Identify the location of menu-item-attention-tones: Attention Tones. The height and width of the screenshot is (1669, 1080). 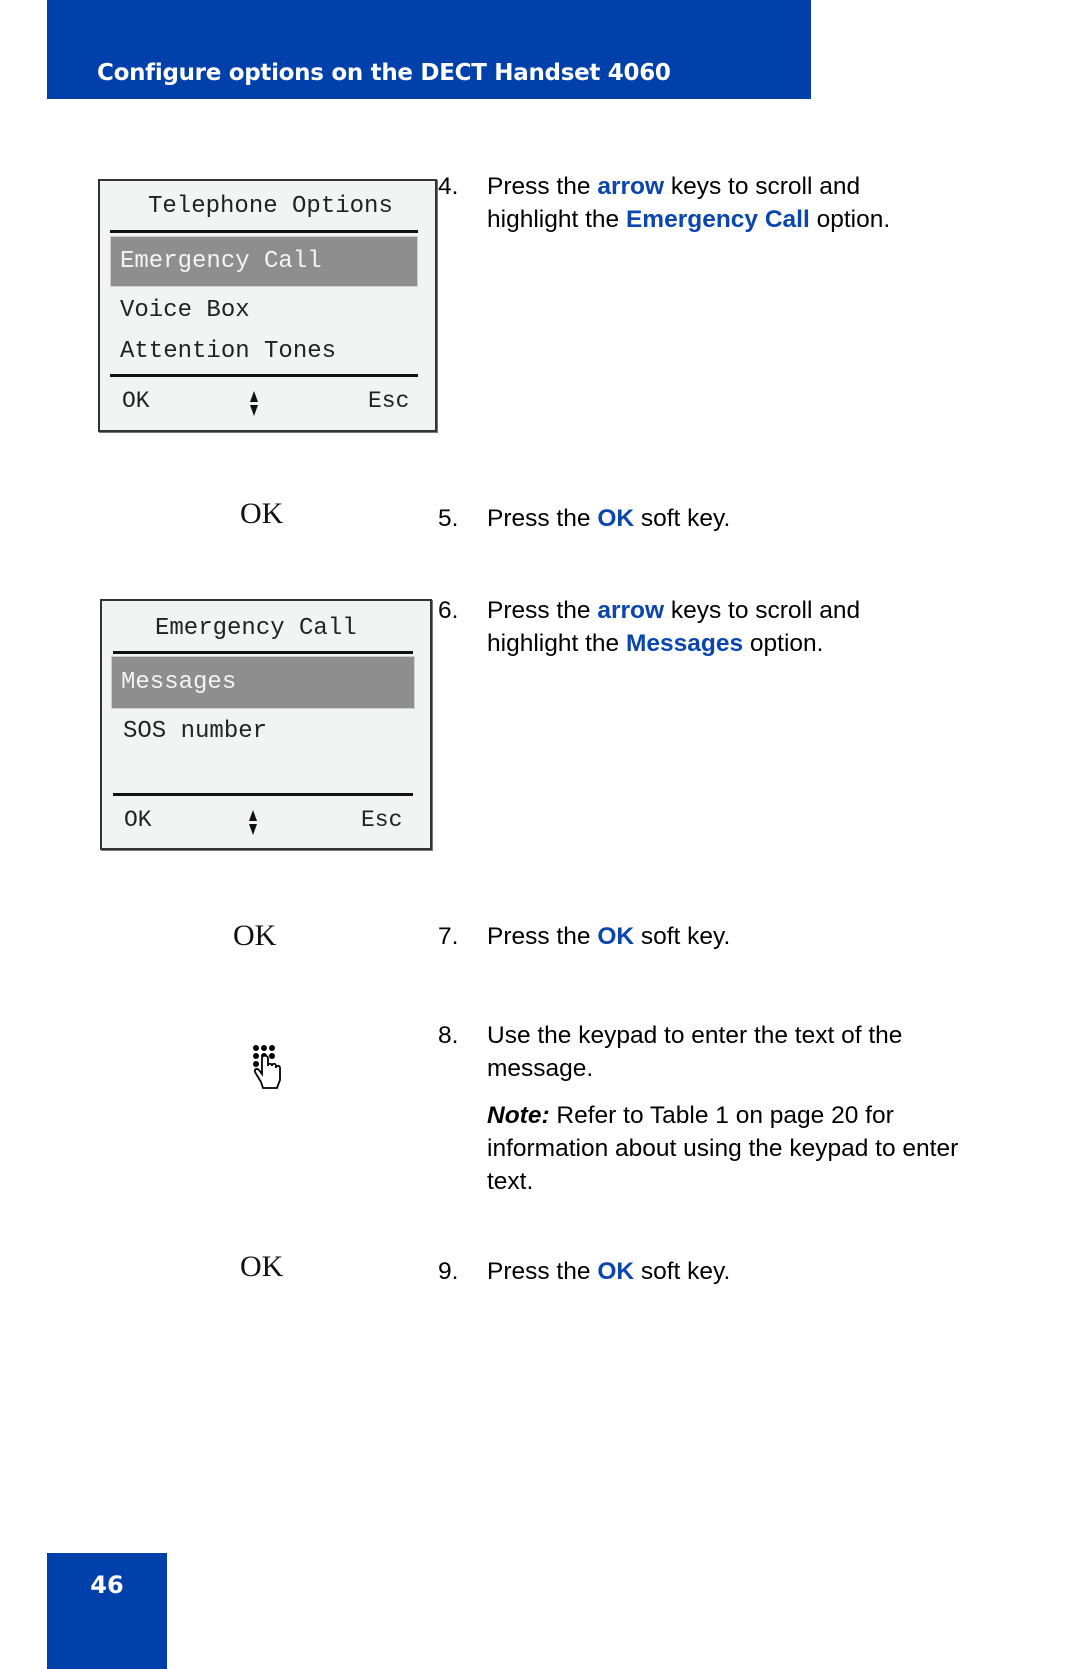
(228, 351).